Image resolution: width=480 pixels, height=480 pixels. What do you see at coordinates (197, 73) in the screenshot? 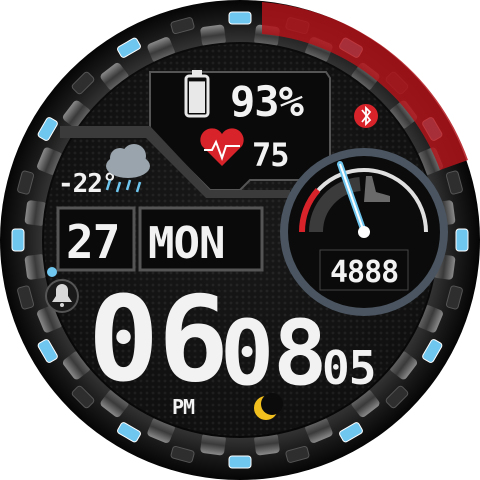
I see `battery-cap` at bounding box center [197, 73].